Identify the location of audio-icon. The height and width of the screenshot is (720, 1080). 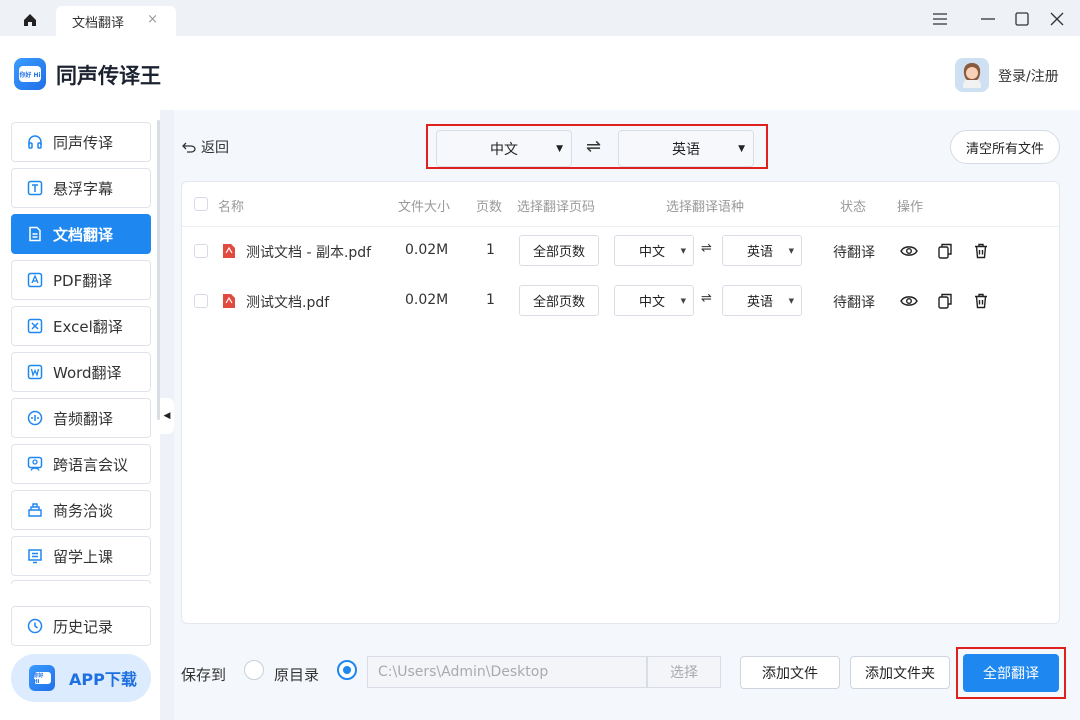
(35, 418).